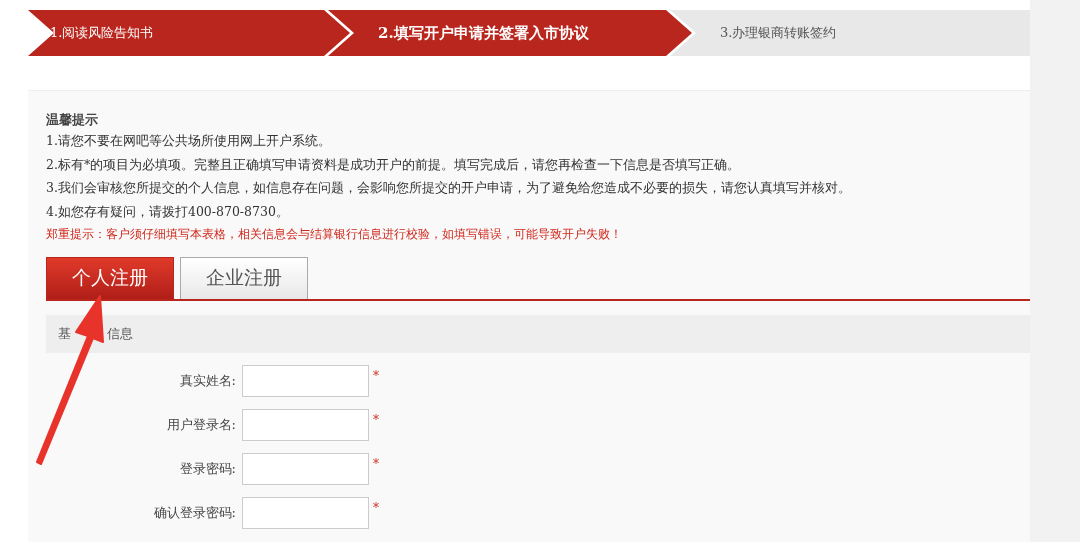  What do you see at coordinates (334, 234) in the screenshot?
I see `warning-text: 郑重提示：客户须仔细填写本表格，相关信息会与结算银行信息进行校验，如填写错误，可能导致开户失败！` at bounding box center [334, 234].